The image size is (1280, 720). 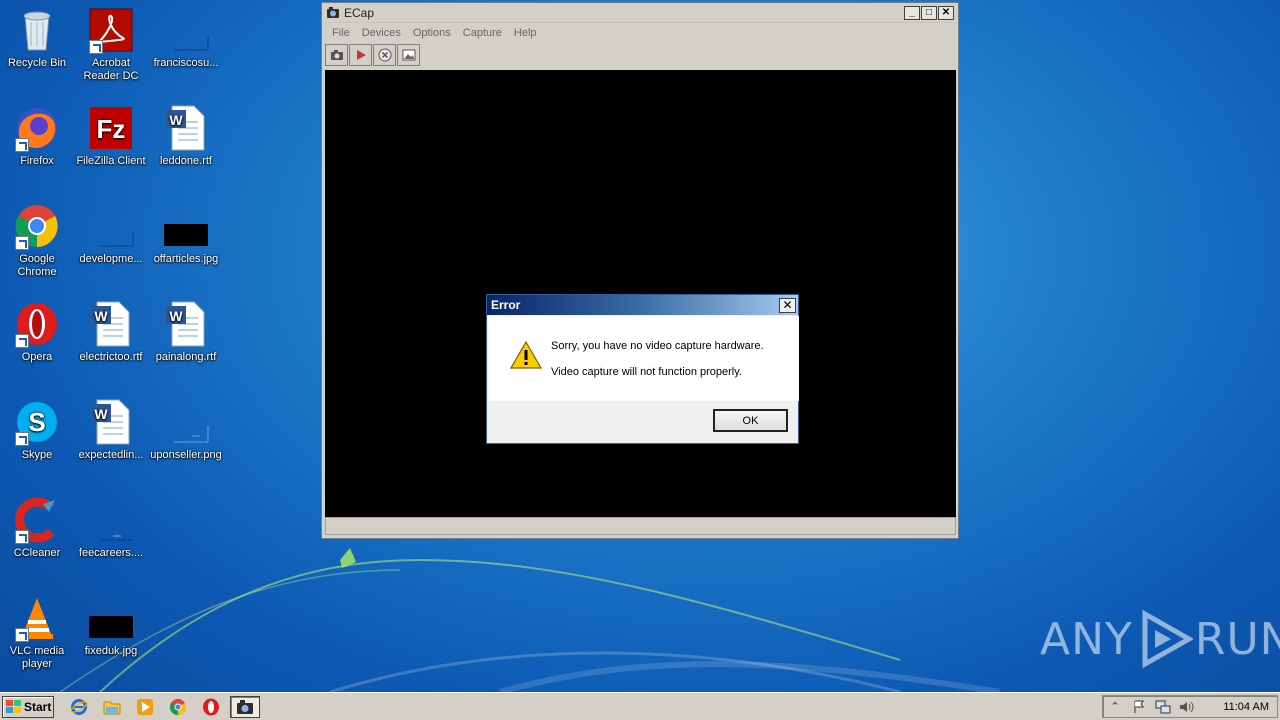 I want to click on desktop-icon-label: Google Chrome, so click(x=37, y=265).